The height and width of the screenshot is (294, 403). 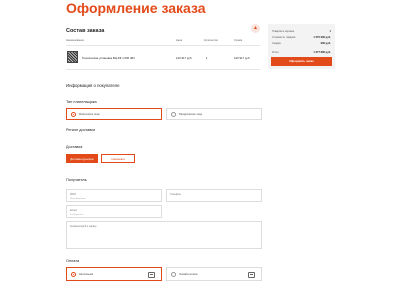 I want to click on payer-type-label-text: Юридическое лицо, so click(x=191, y=114).